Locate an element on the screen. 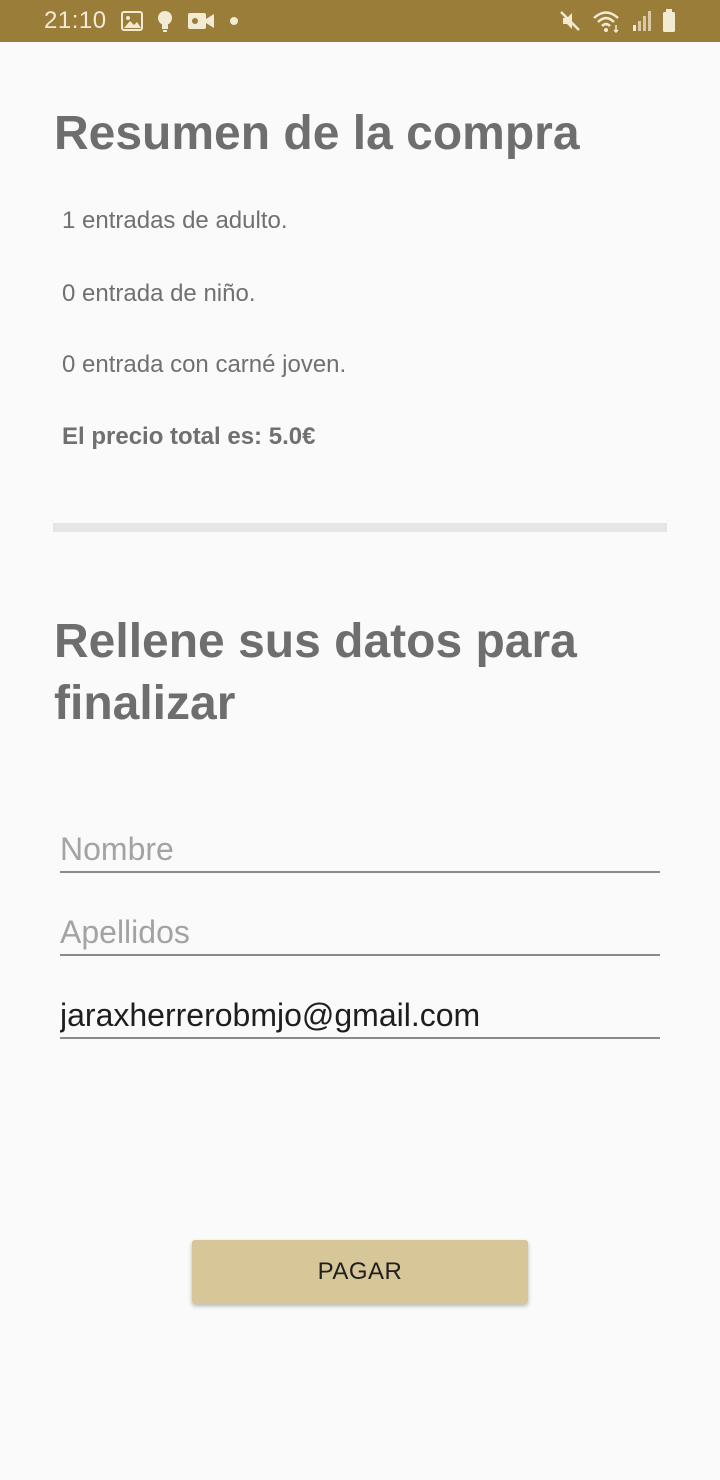 This screenshot has height=1480, width=720. dot-icon is located at coordinates (234, 21).